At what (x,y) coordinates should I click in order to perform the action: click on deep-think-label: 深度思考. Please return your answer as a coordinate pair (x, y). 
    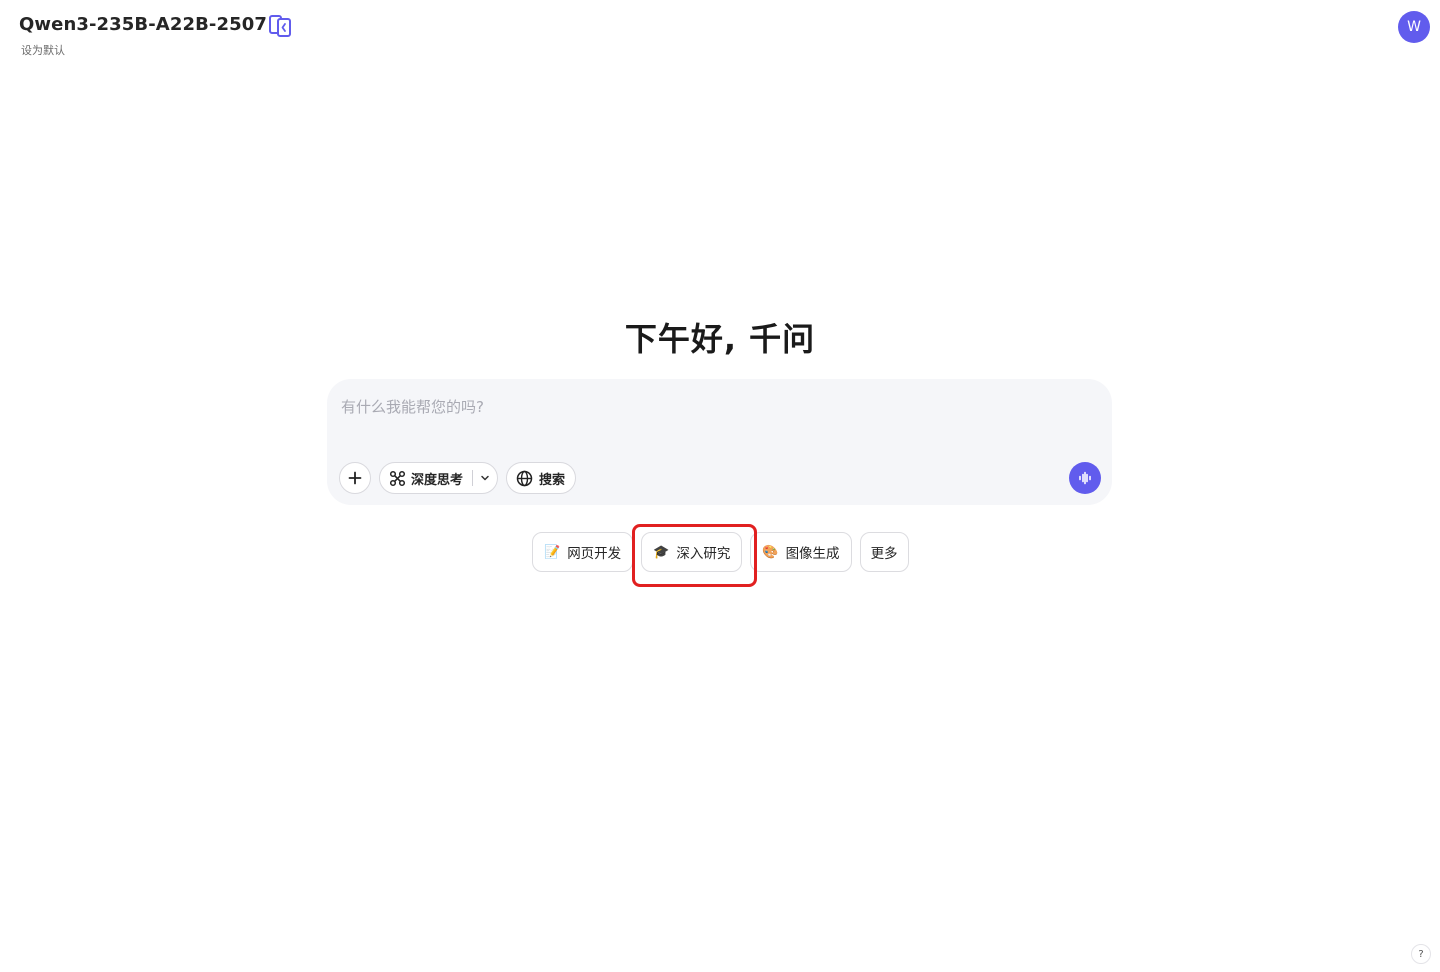
    Looking at the image, I should click on (437, 480).